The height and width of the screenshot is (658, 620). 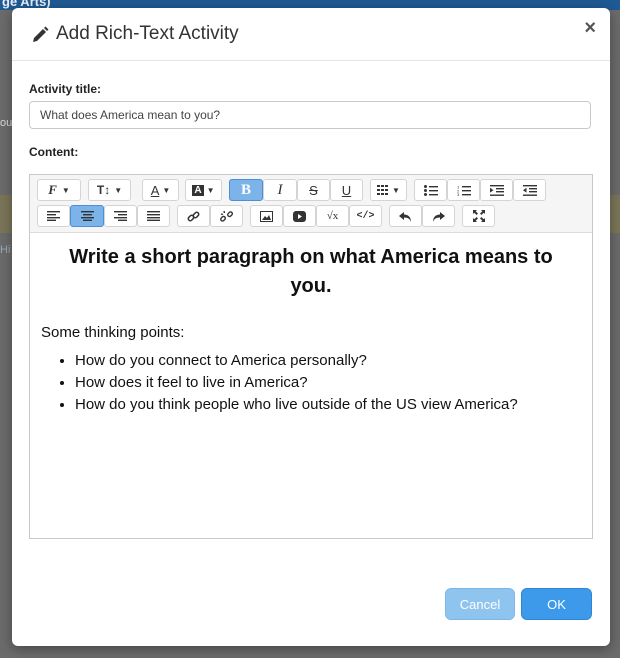 I want to click on insert-link-button, so click(x=193, y=216).